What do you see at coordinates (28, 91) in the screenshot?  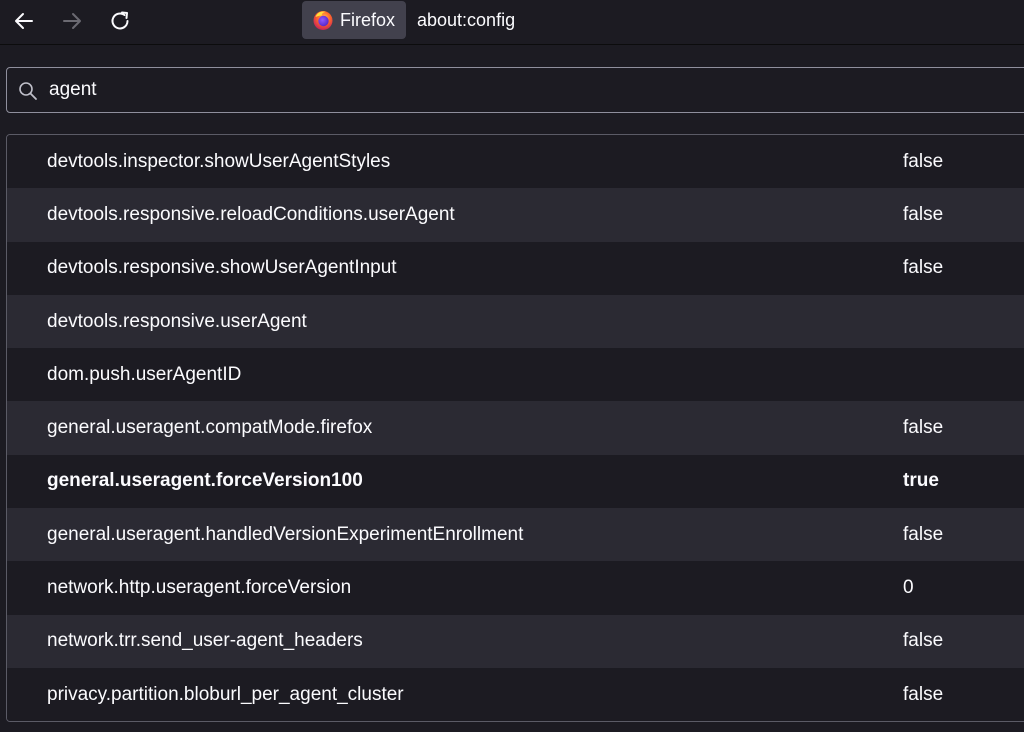 I see `search-icon` at bounding box center [28, 91].